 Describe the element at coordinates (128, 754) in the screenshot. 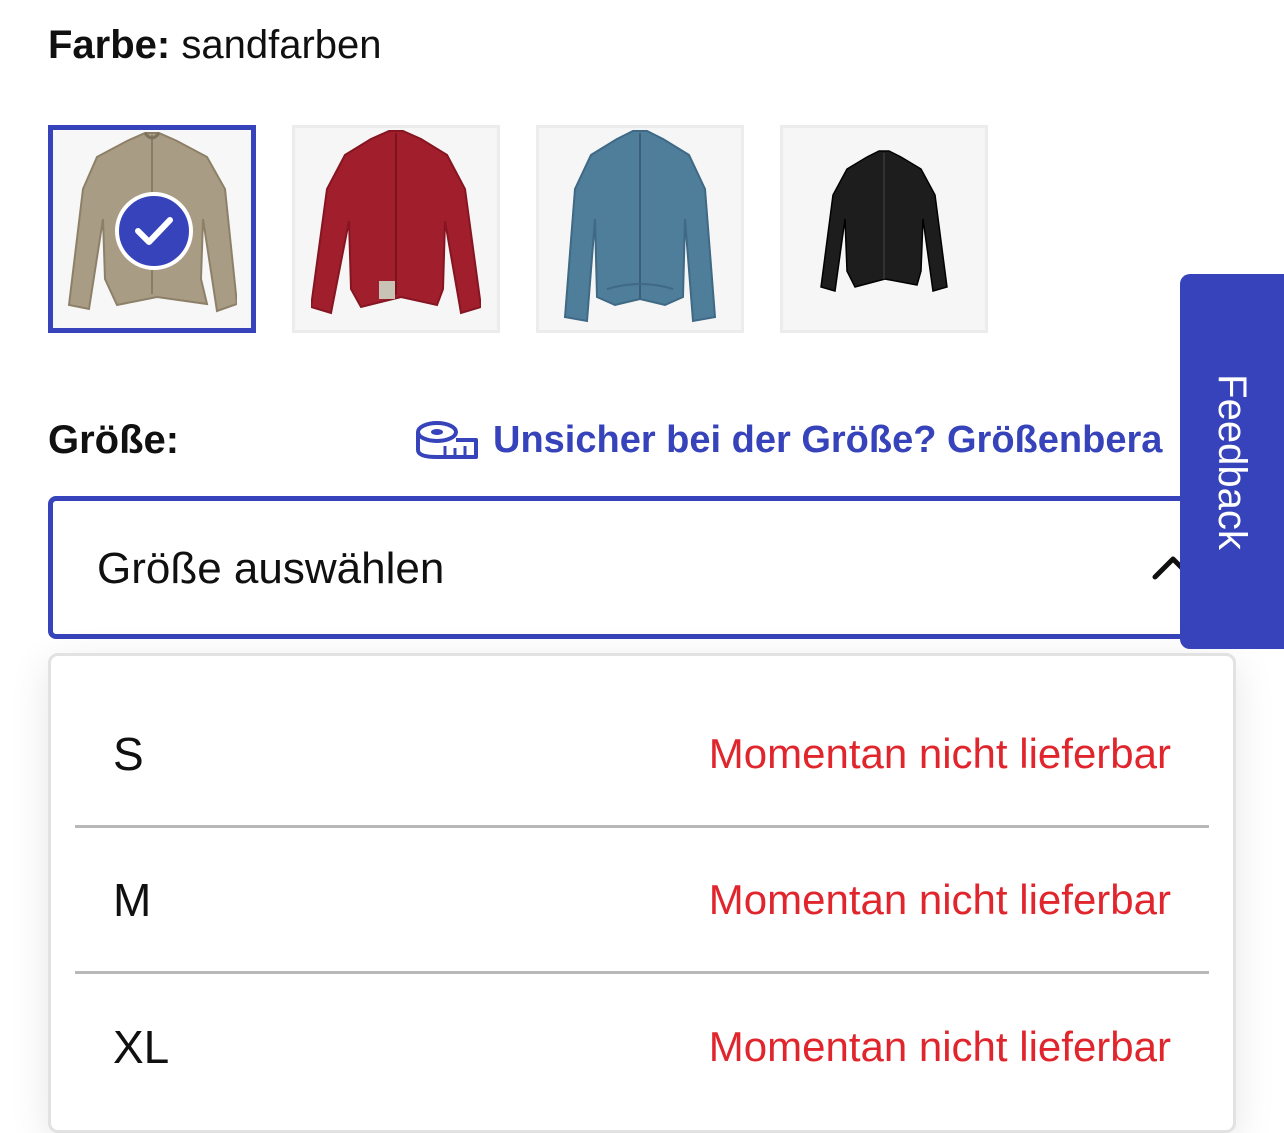

I see `size-option-label: S` at that location.